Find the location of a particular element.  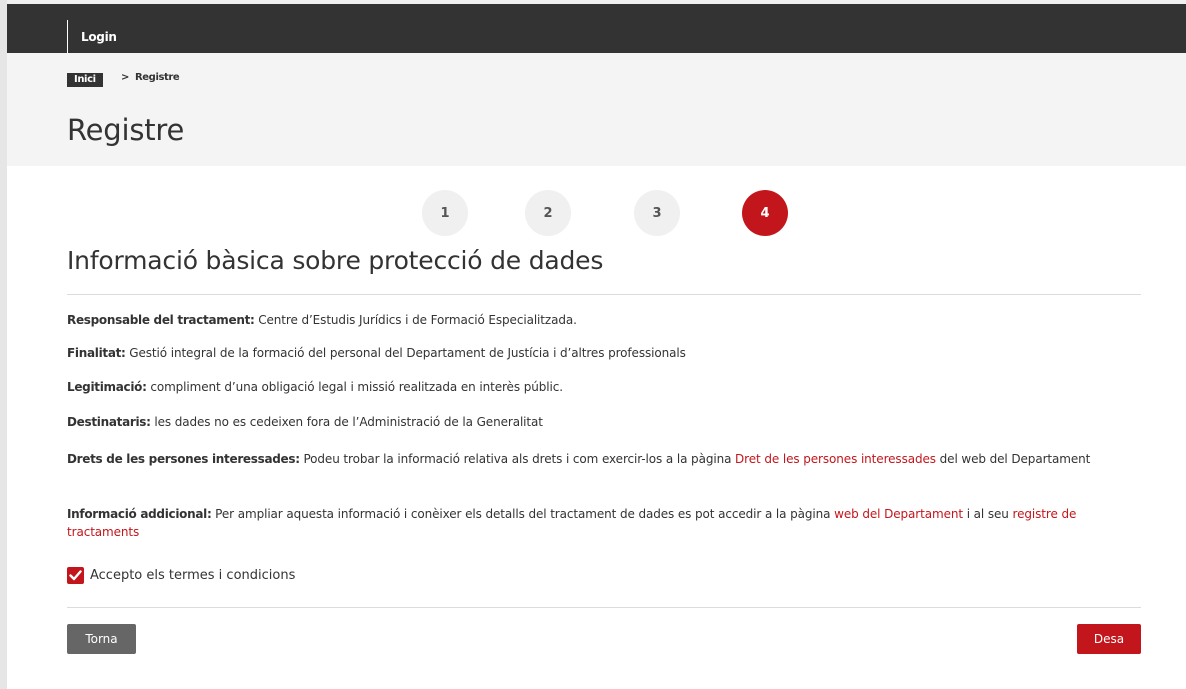

section-divider is located at coordinates (604, 294).